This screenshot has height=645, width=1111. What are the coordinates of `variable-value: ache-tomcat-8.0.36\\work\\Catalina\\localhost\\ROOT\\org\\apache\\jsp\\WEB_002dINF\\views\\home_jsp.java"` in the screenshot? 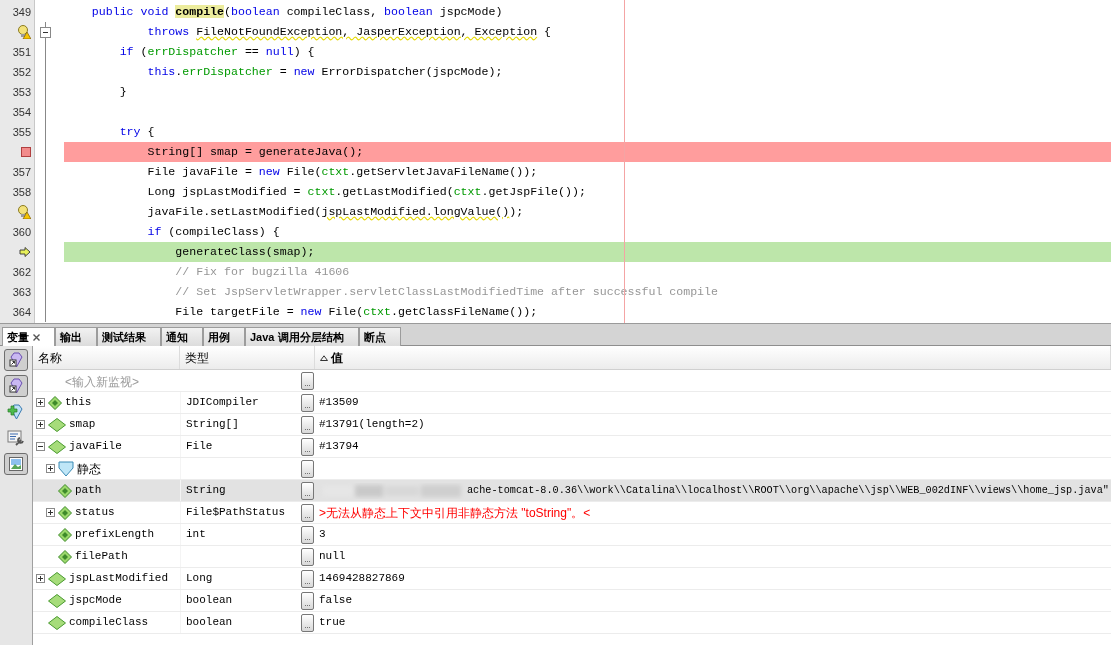 It's located at (788, 490).